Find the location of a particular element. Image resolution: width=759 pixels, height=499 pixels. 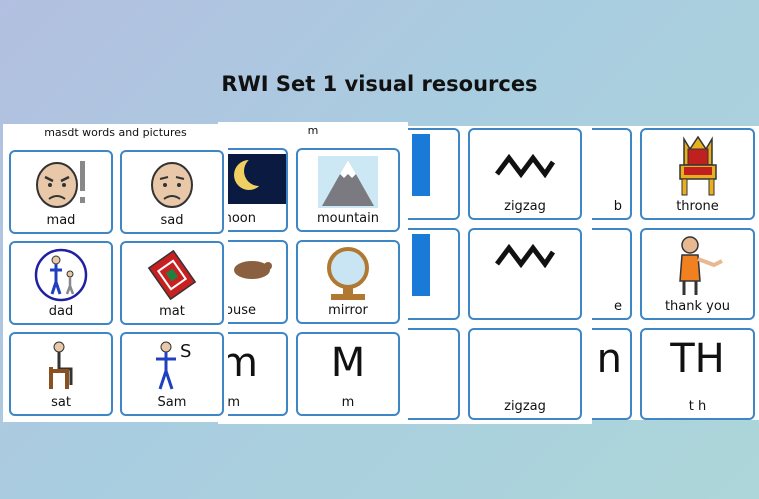

mountain-icon is located at coordinates (348, 182).